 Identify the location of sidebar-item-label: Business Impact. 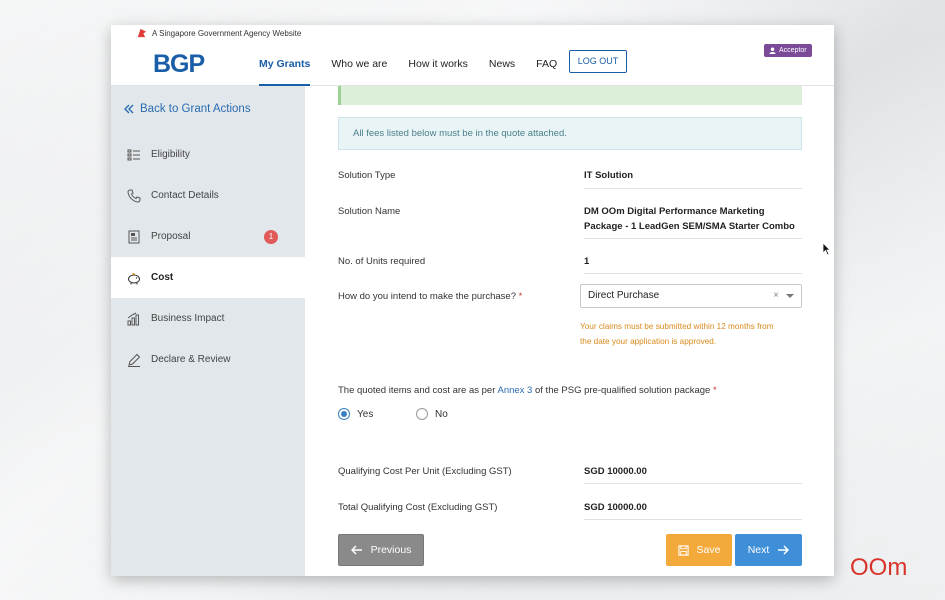
(188, 318).